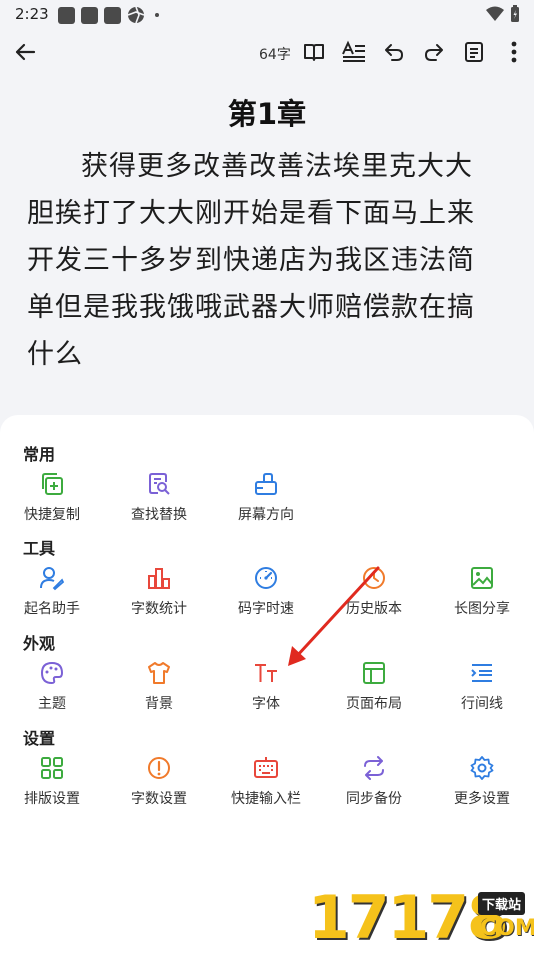 This screenshot has height=955, width=534. What do you see at coordinates (482, 609) in the screenshot?
I see `item-label: 长图分享` at bounding box center [482, 609].